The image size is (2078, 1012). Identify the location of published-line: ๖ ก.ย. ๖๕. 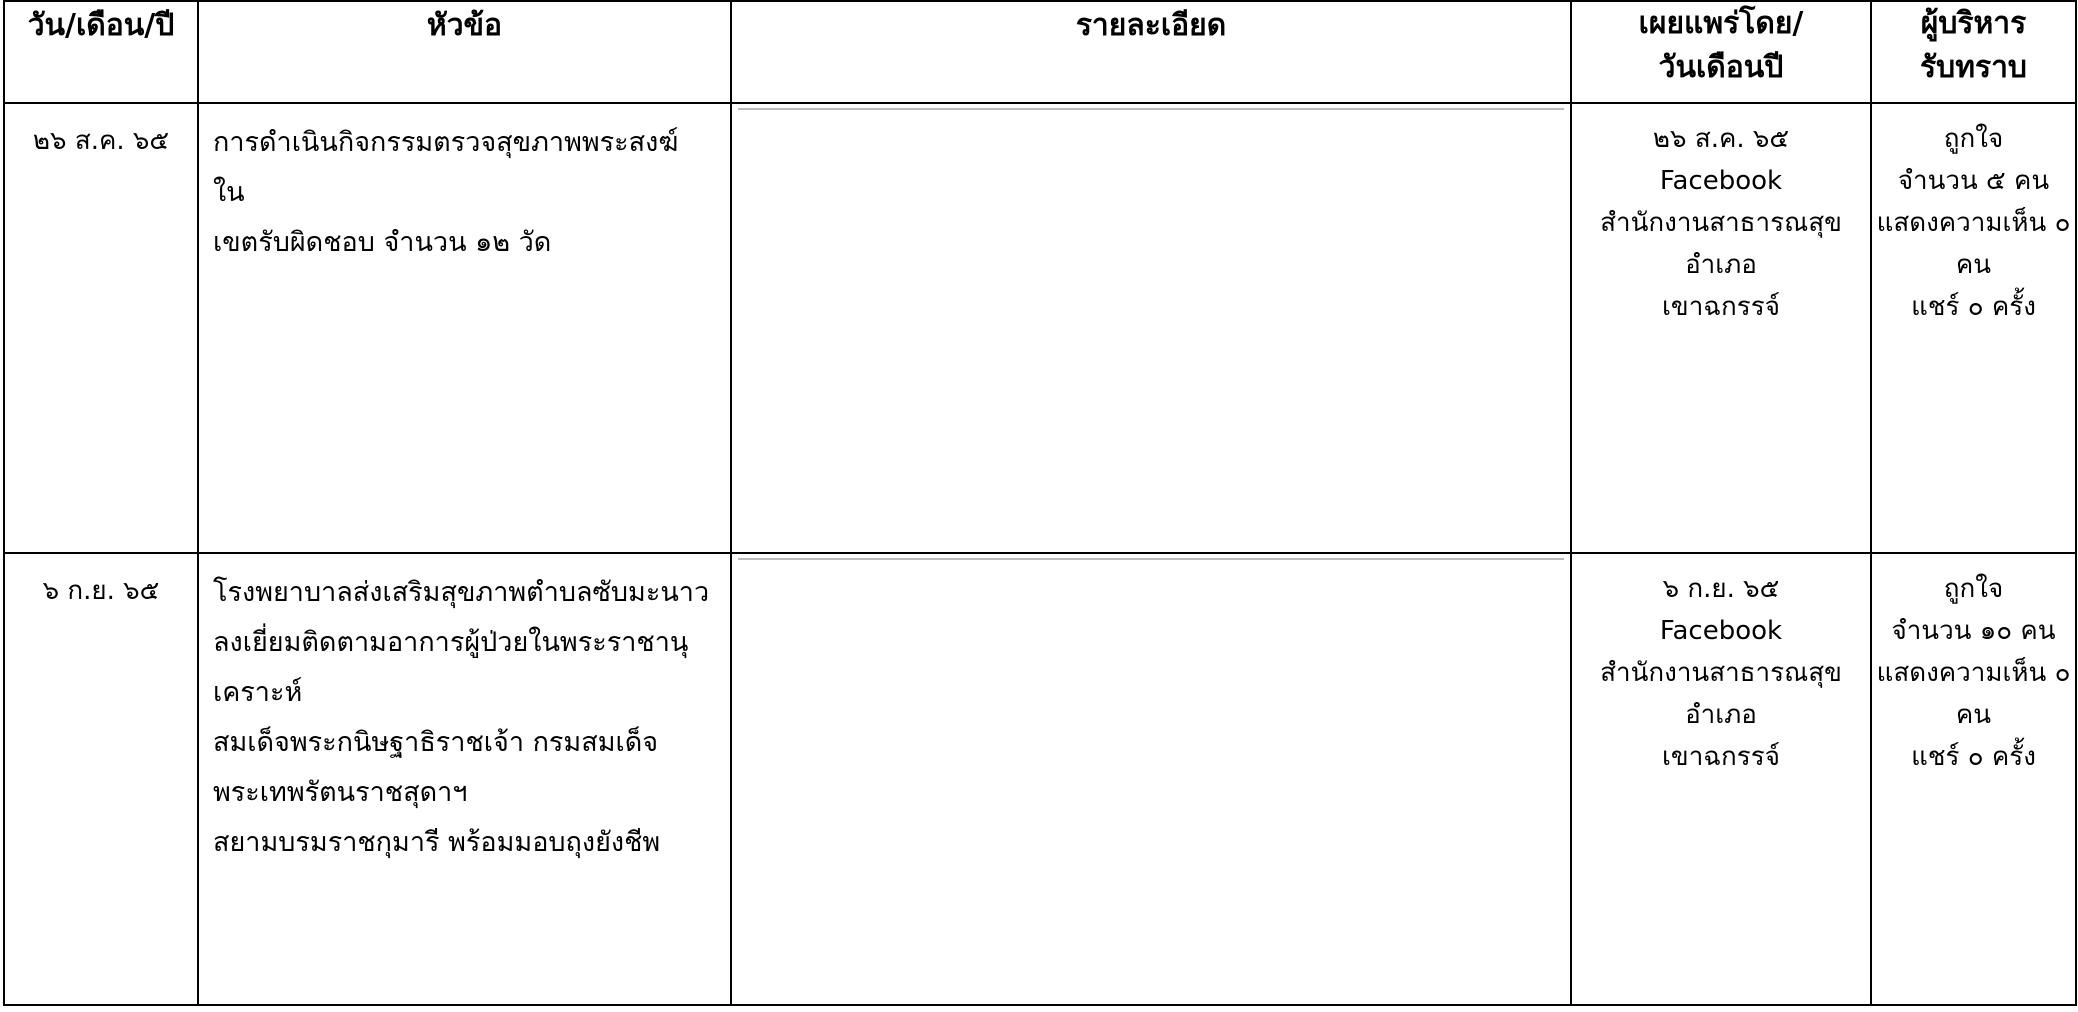
(1721, 589).